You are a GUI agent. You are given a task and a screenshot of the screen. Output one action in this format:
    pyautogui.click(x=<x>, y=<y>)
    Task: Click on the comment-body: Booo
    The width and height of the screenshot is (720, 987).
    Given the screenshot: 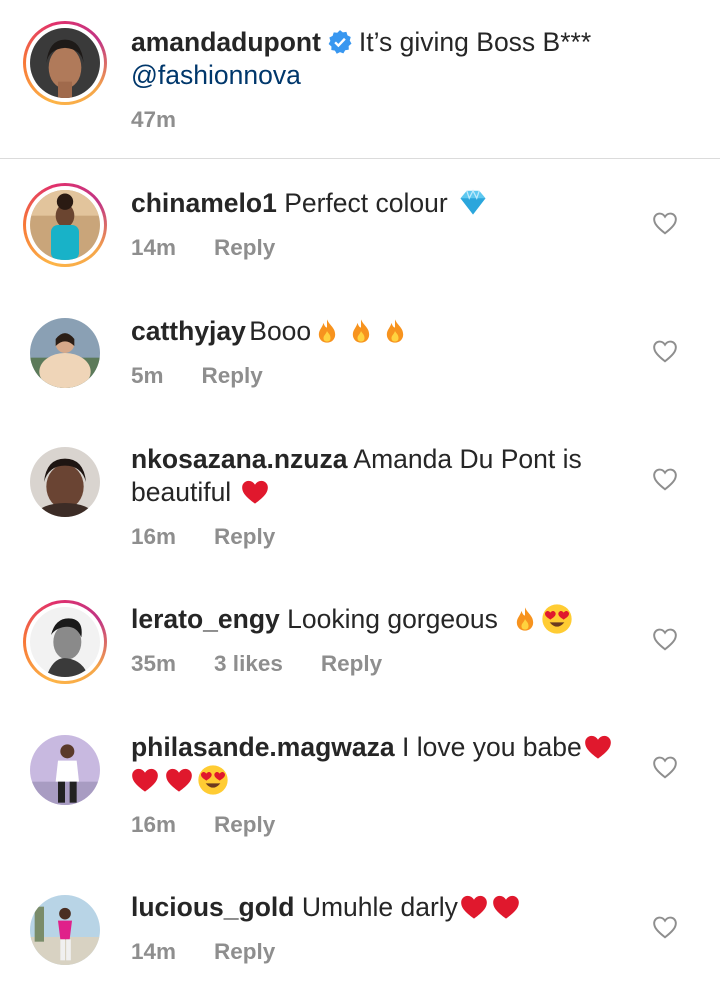 What is the action you would take?
    pyautogui.click(x=280, y=331)
    